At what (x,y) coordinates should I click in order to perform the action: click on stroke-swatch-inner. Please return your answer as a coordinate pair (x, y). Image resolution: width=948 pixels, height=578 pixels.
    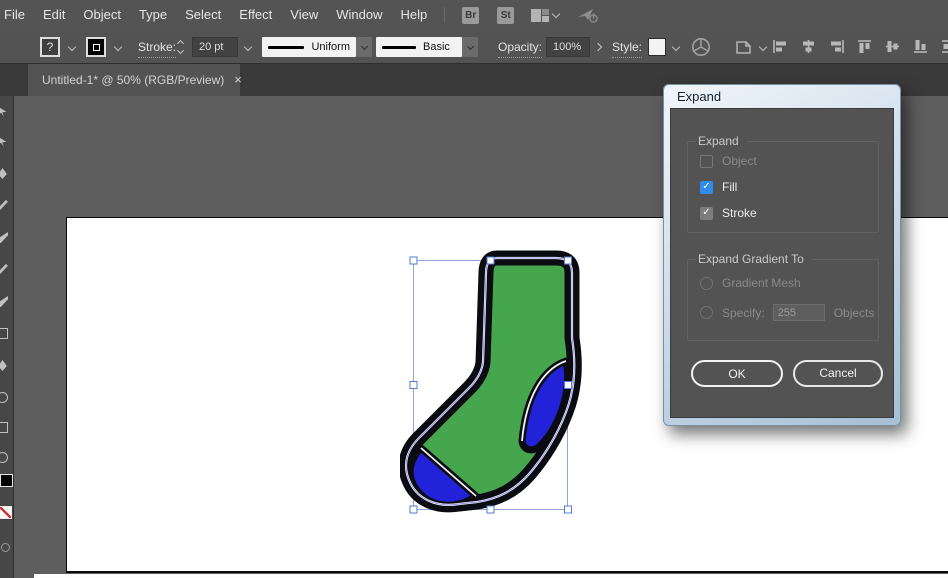
    Looking at the image, I should click on (96, 47).